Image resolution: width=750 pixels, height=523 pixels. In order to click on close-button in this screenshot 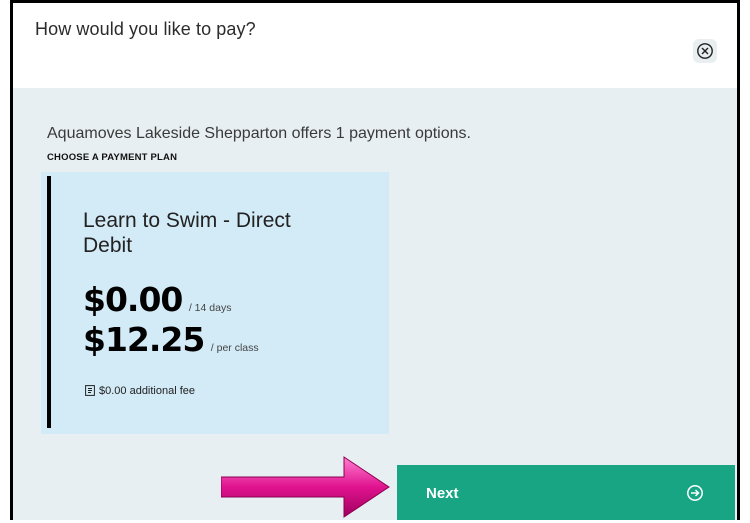, I will do `click(705, 51)`.